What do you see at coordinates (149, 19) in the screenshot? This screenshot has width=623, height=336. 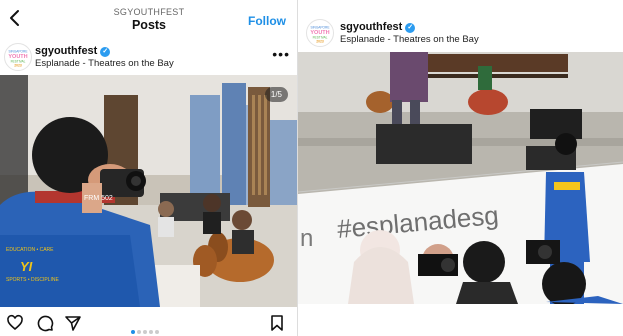 I see `top-bar: SGYOUTHFEST Posts Follow` at bounding box center [149, 19].